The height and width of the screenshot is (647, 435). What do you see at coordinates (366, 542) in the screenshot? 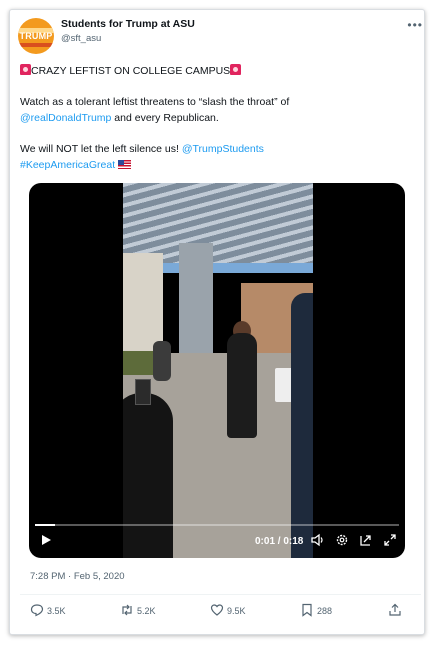
I see `picture-in-picture-icon` at bounding box center [366, 542].